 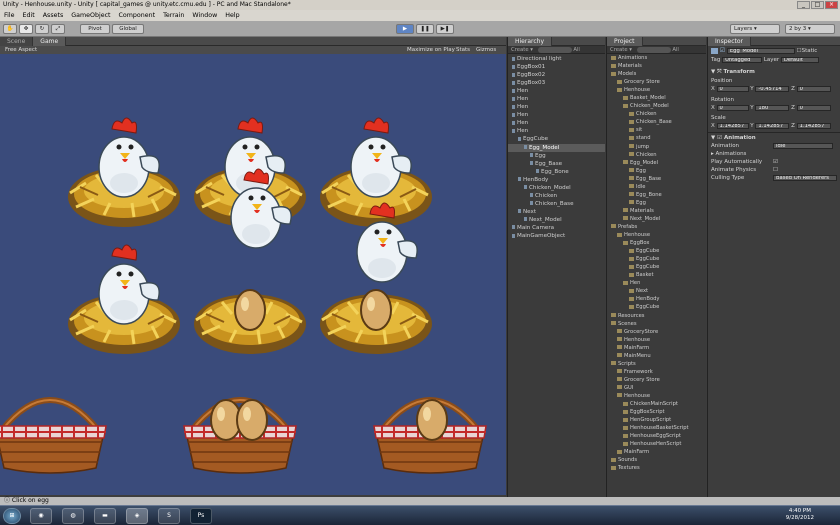 I want to click on project-item: Egg_Base, so click(x=656, y=179).